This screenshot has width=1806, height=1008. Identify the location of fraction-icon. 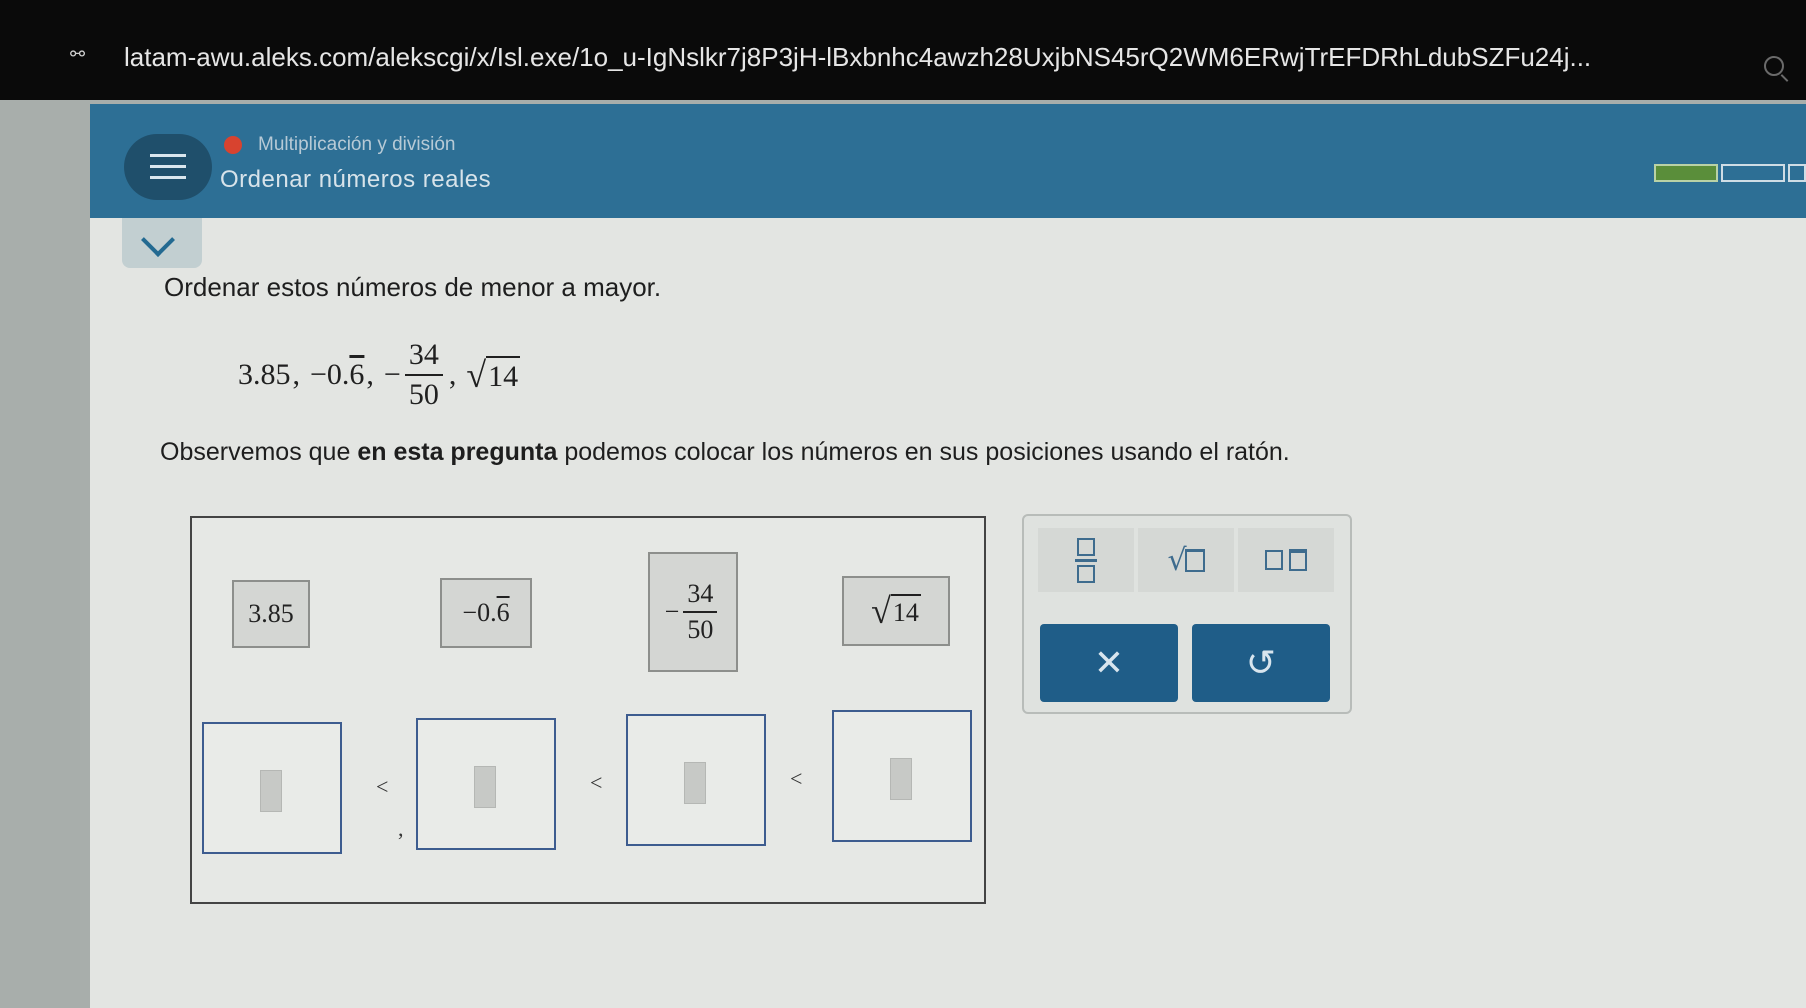
(1086, 560).